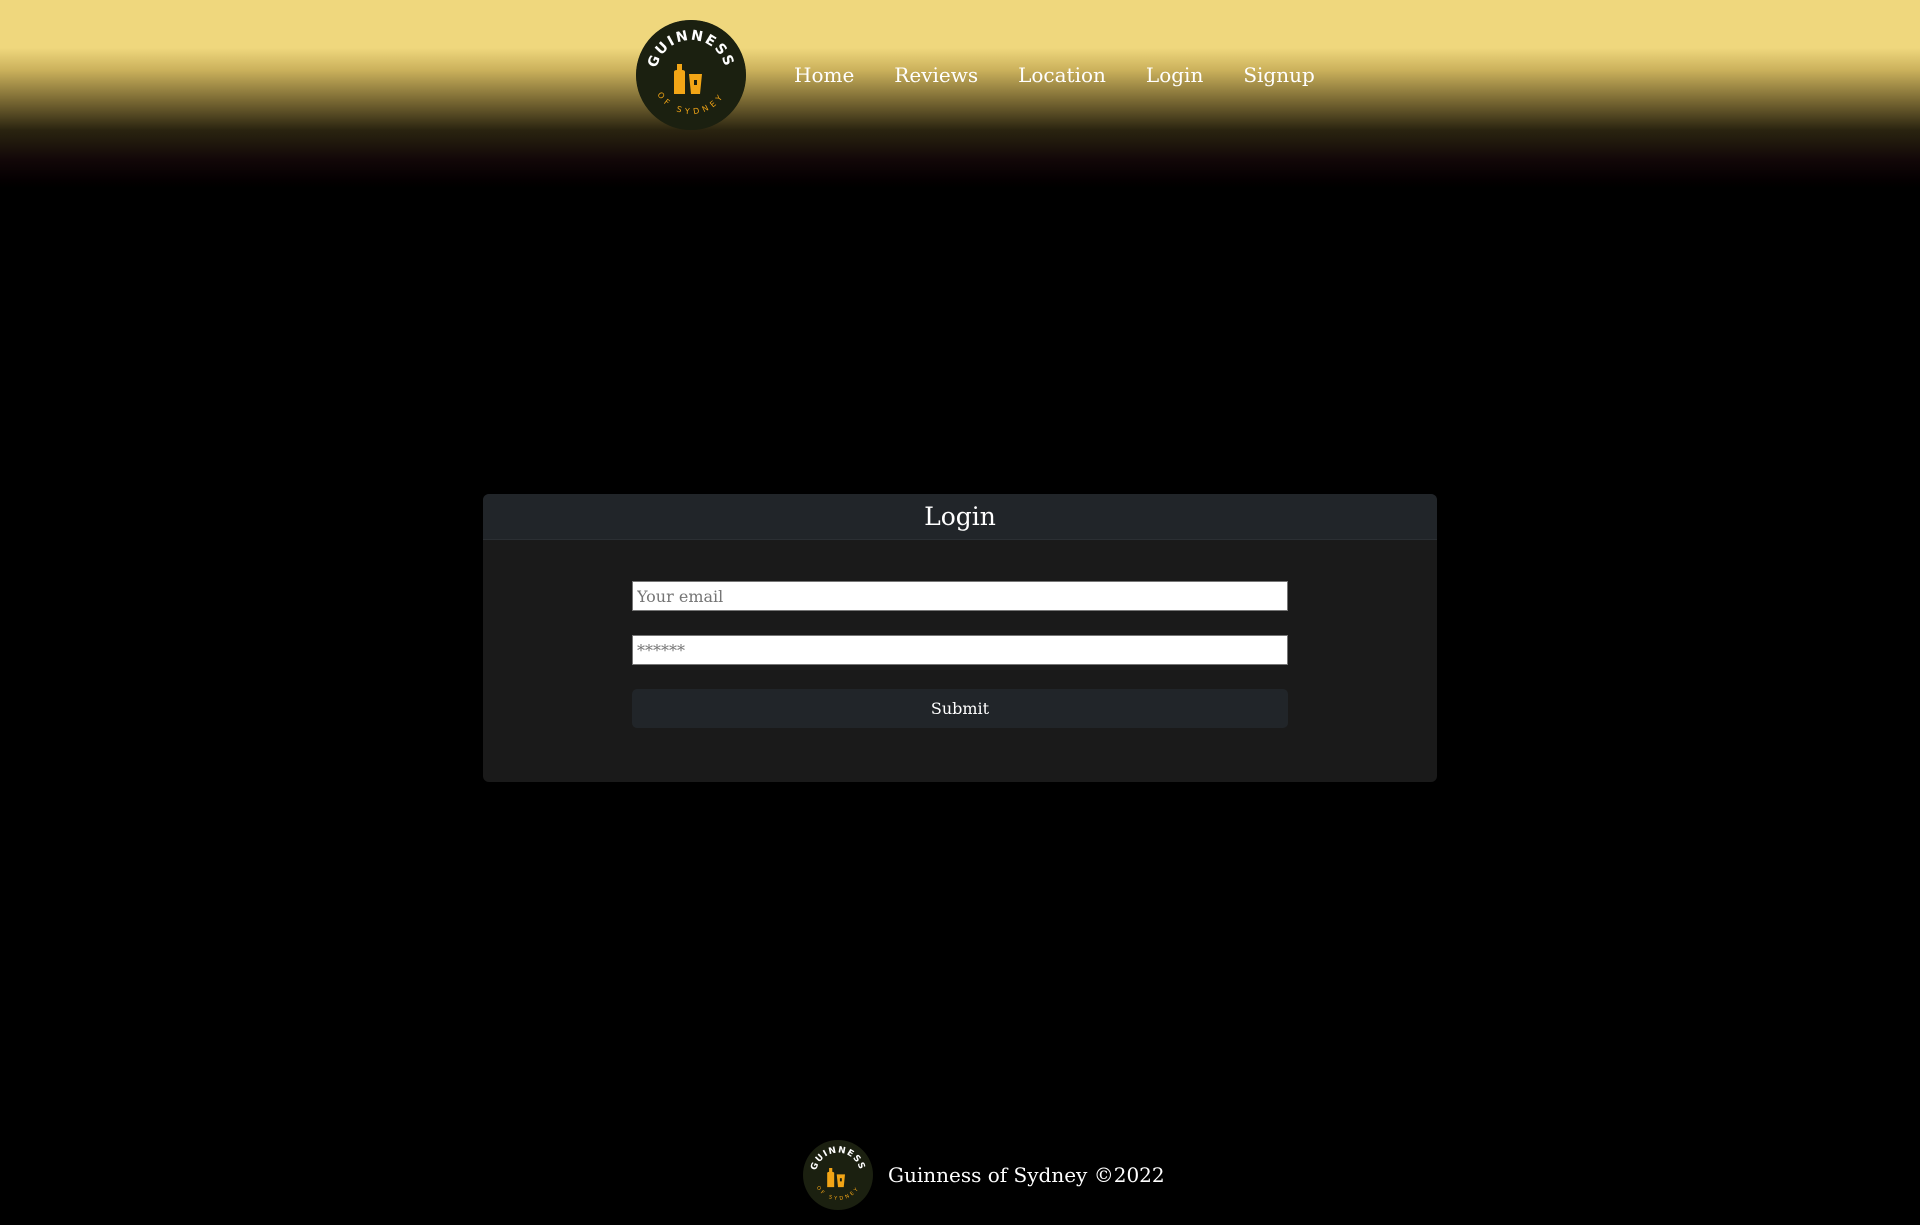 The width and height of the screenshot is (1920, 1225). Describe the element at coordinates (960, 650) in the screenshot. I see `password-field` at that location.